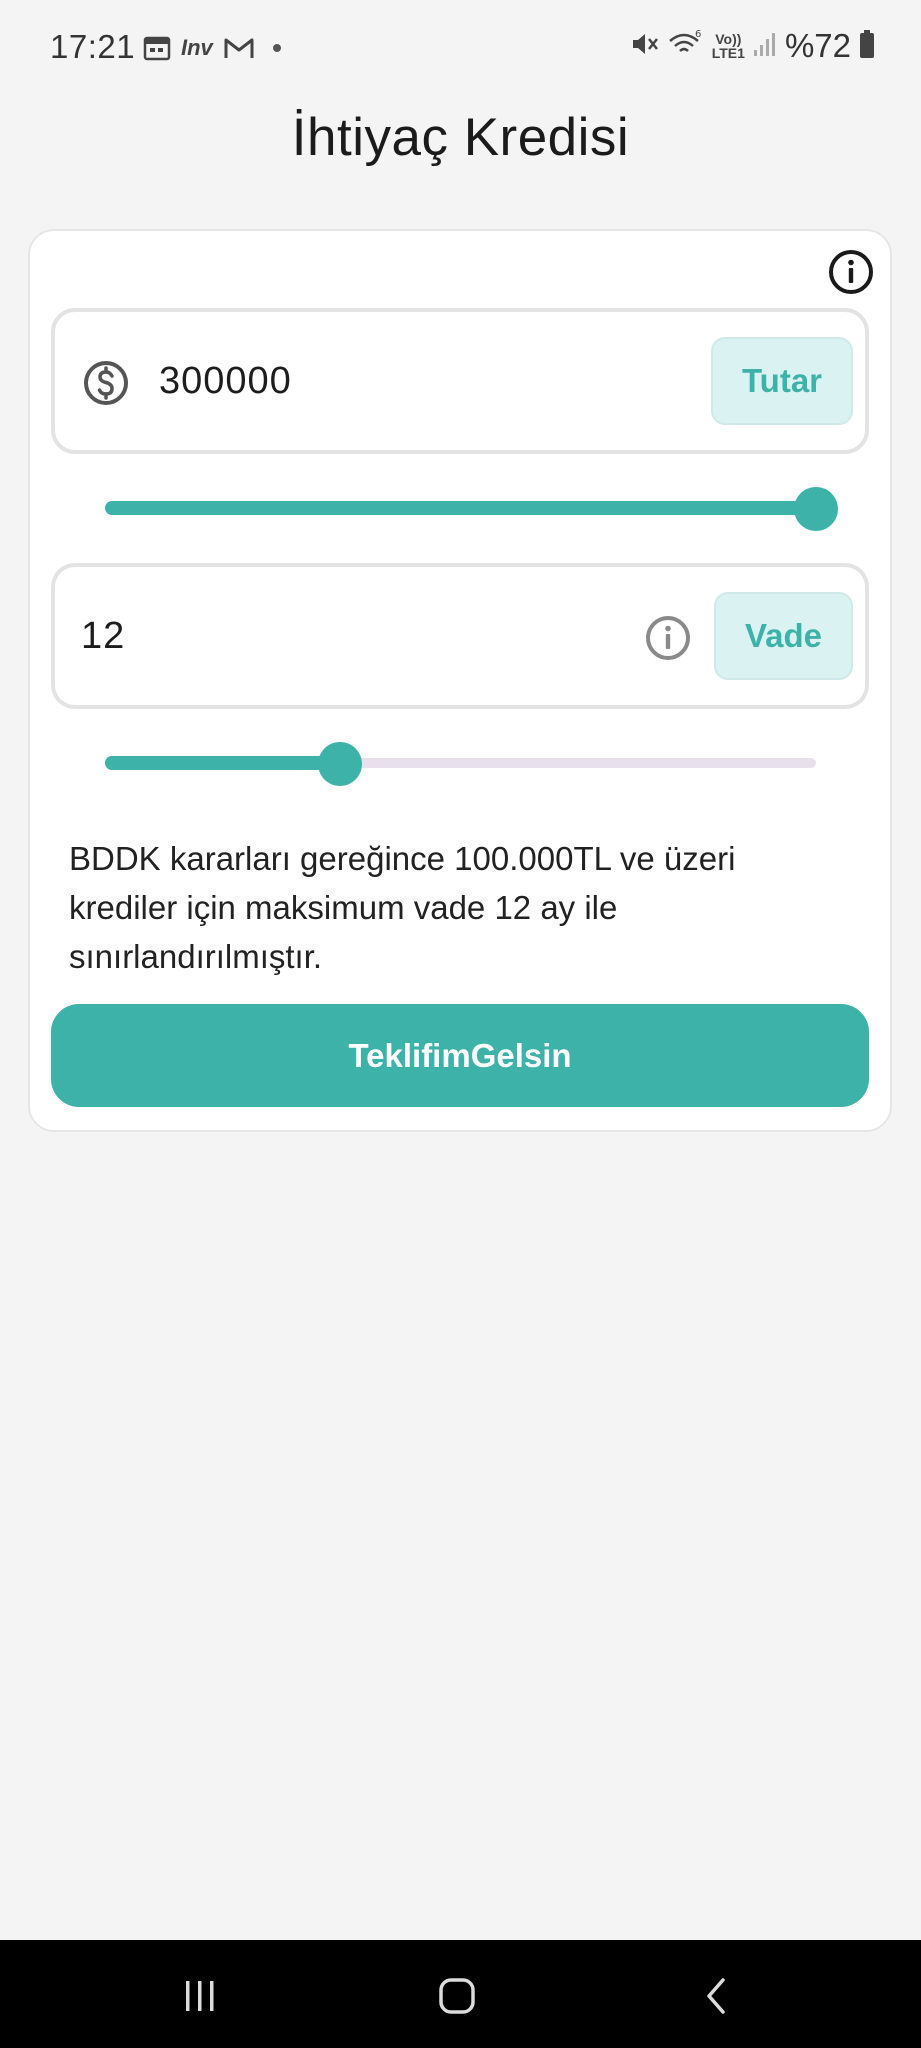 The image size is (921, 2048). What do you see at coordinates (457, 1996) in the screenshot?
I see `home-icon` at bounding box center [457, 1996].